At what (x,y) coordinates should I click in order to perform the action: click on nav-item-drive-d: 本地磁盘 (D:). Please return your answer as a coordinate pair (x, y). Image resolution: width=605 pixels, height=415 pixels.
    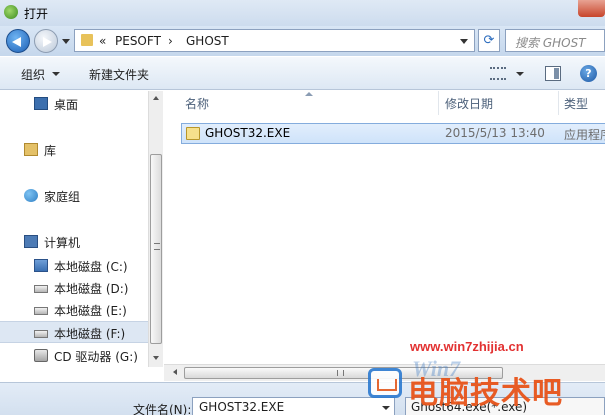
    Looking at the image, I should click on (74, 288).